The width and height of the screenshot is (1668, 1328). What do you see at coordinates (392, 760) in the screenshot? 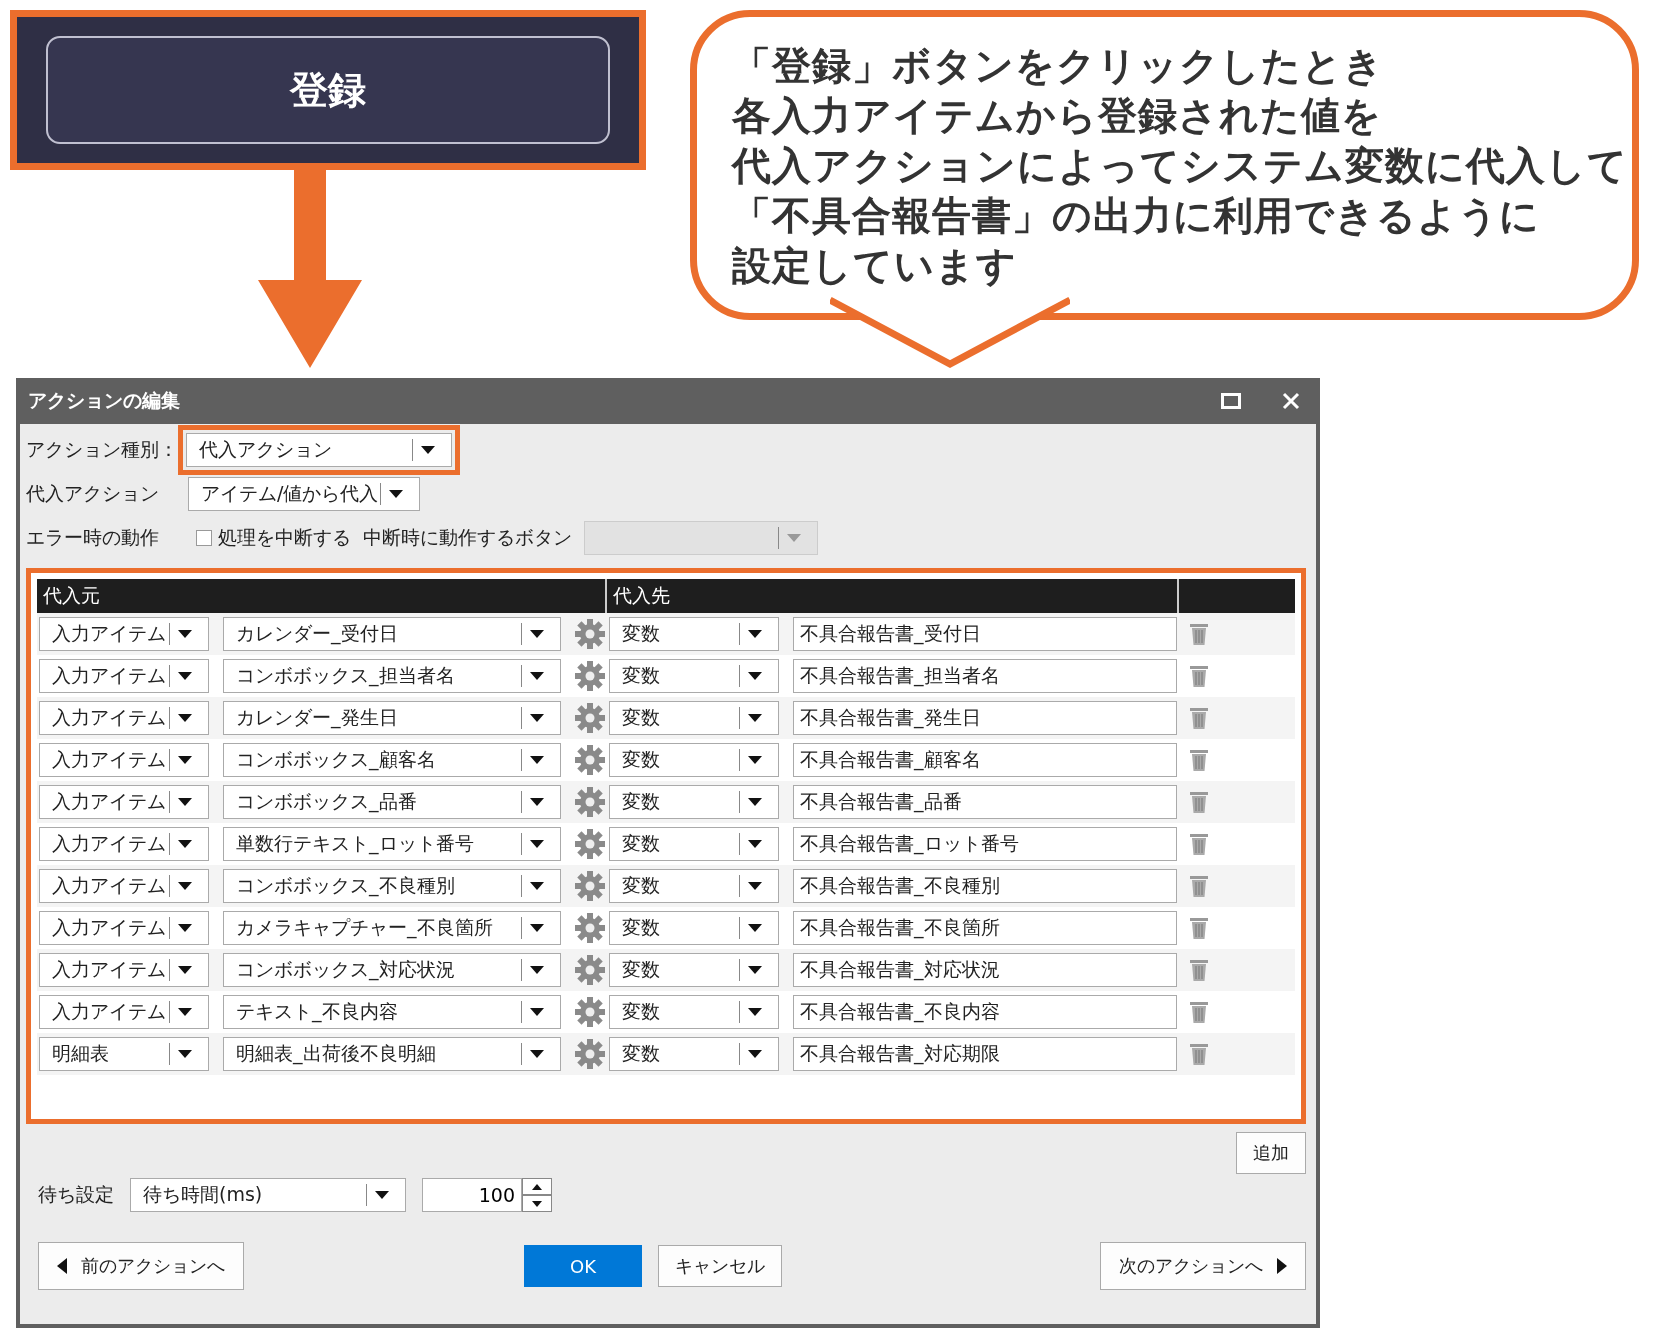
I see `dropdown: コンボボックス_顧客名` at bounding box center [392, 760].